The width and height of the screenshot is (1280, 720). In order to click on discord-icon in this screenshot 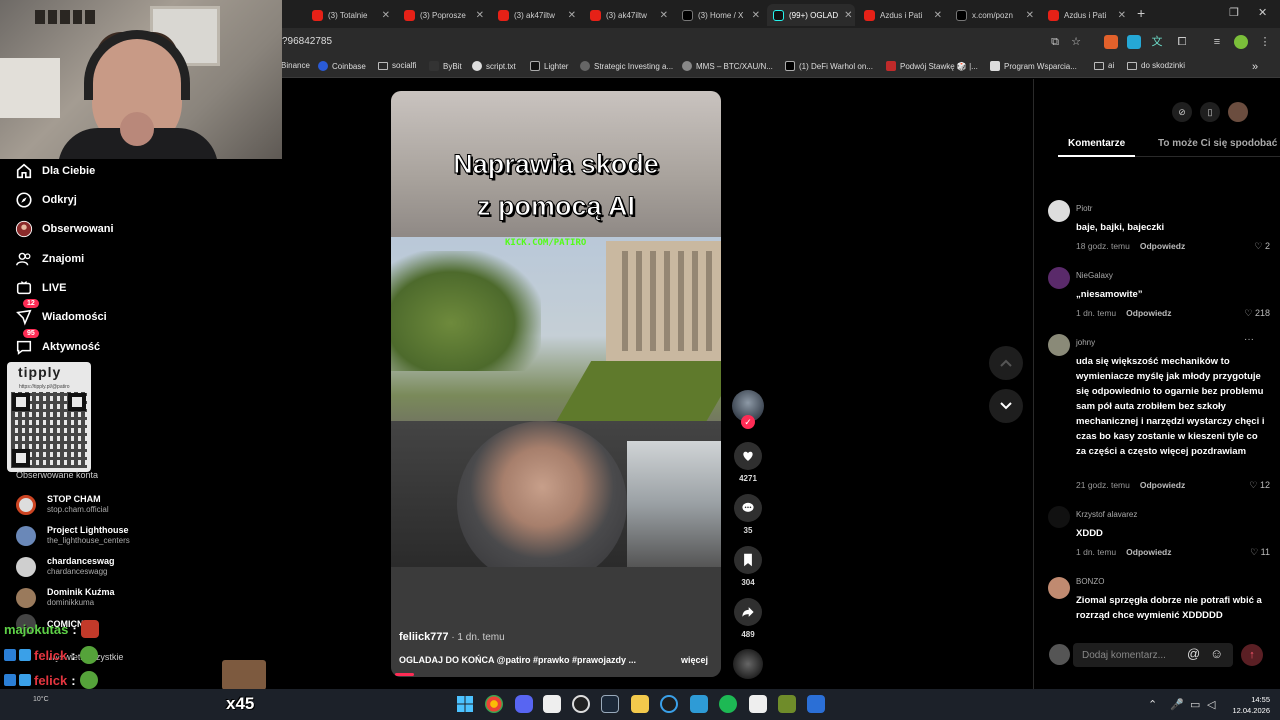, I will do `click(524, 704)`.